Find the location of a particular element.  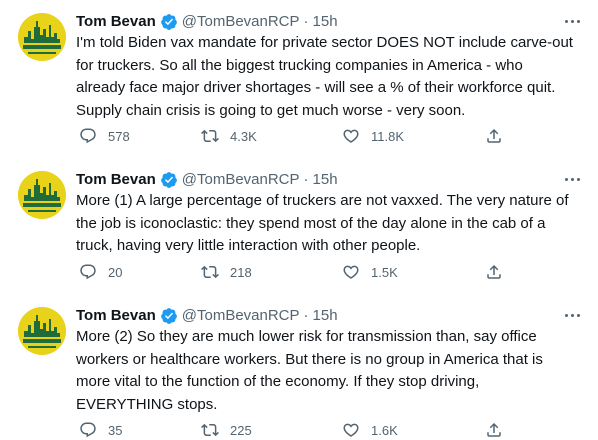

retweet-count: 4.3K is located at coordinates (243, 136).